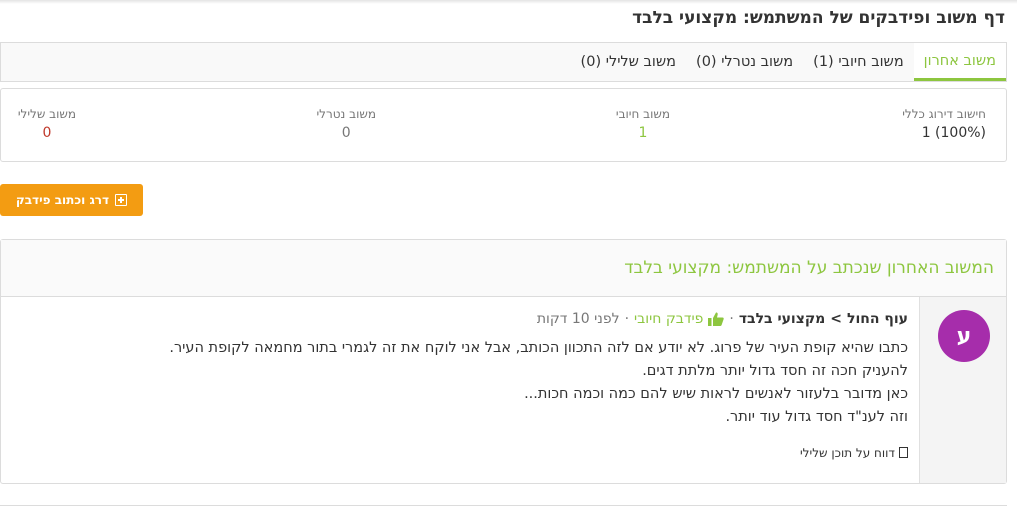  Describe the element at coordinates (642, 114) in the screenshot. I see `stat-positive-label: משוב חיובי` at that location.